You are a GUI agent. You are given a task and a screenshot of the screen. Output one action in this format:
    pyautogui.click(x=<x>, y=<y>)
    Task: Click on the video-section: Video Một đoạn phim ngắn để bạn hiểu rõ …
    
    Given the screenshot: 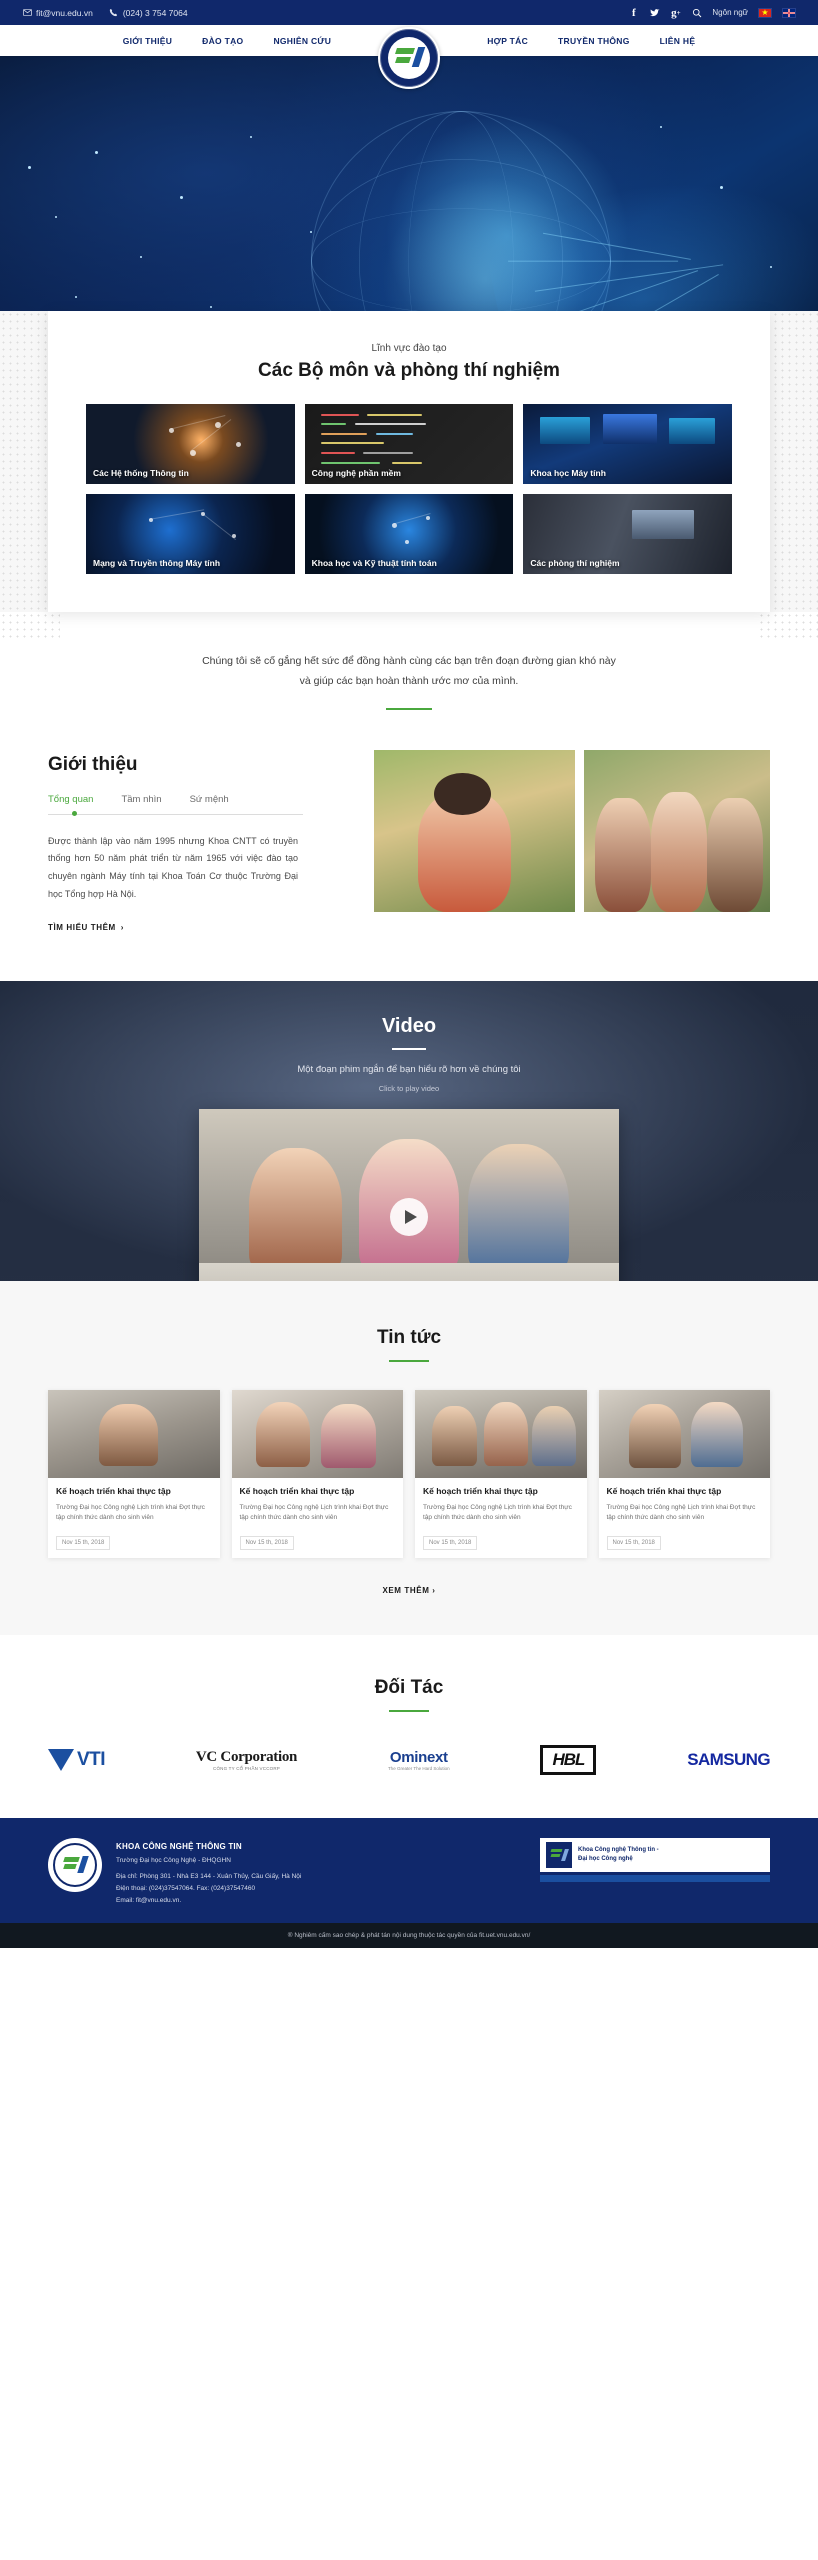 What is the action you would take?
    pyautogui.click(x=409, y=1131)
    